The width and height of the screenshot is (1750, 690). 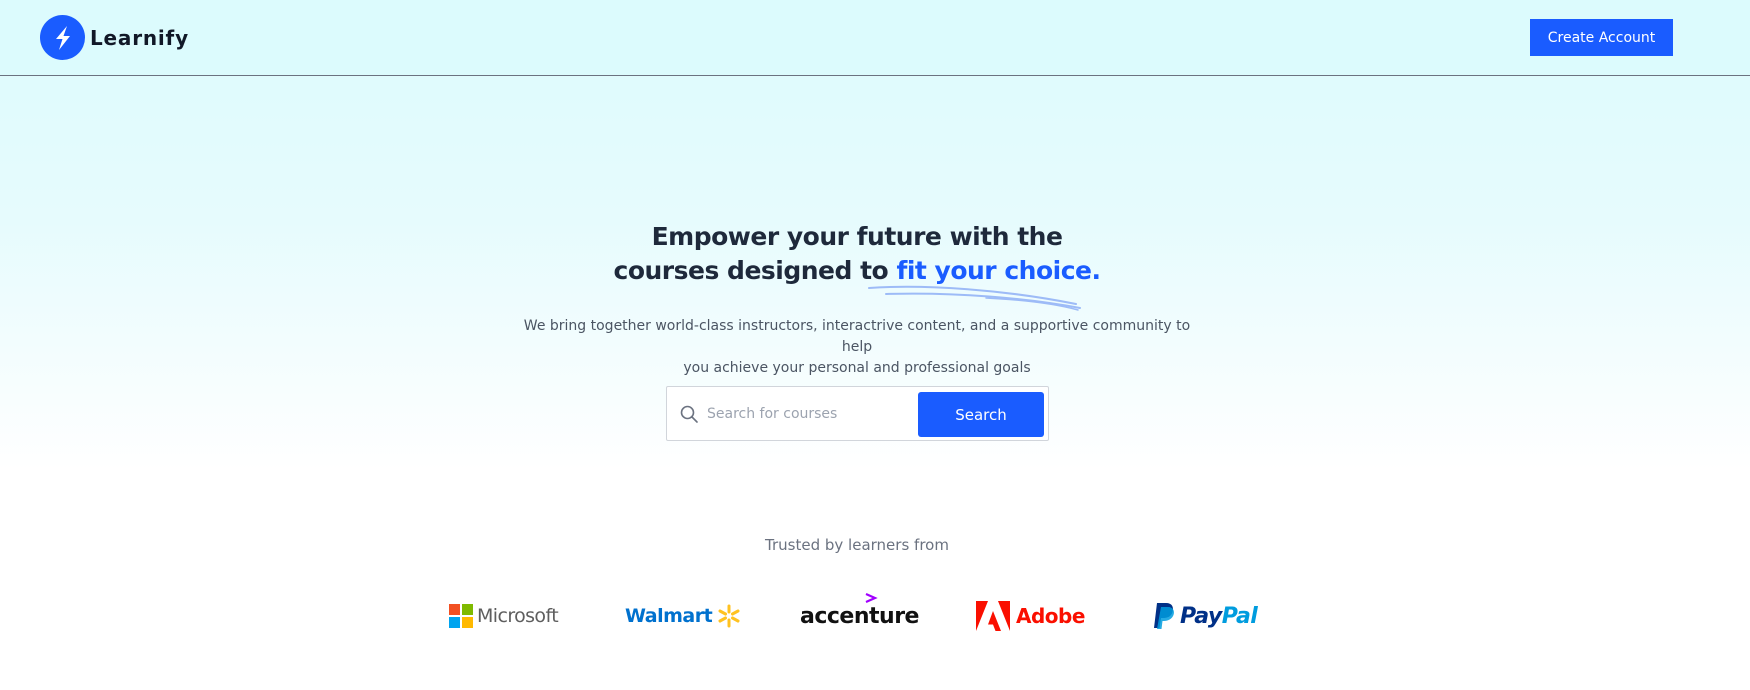 I want to click on search-button: Search, so click(x=981, y=414).